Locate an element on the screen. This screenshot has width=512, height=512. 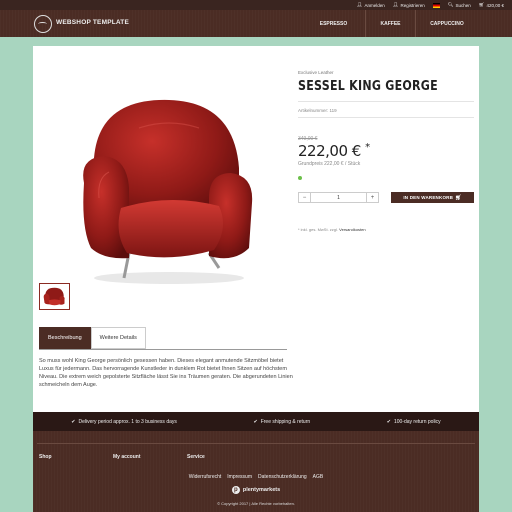
shipping-costs-link: Versandkosten is located at coordinates (352, 229).